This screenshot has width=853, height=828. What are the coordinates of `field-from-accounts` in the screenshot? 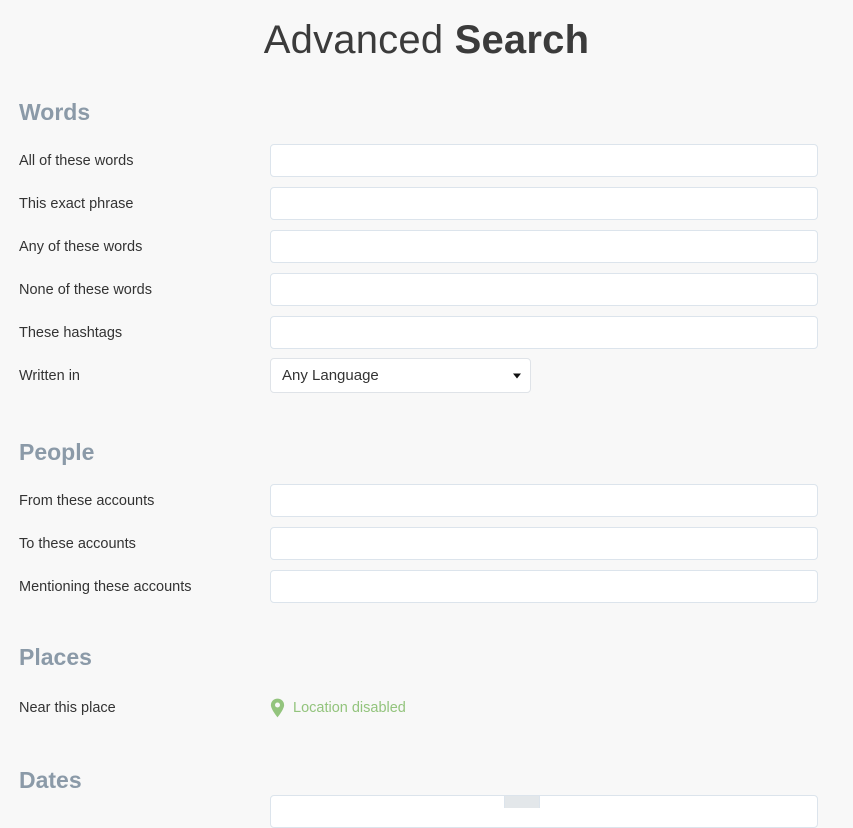 It's located at (561, 500).